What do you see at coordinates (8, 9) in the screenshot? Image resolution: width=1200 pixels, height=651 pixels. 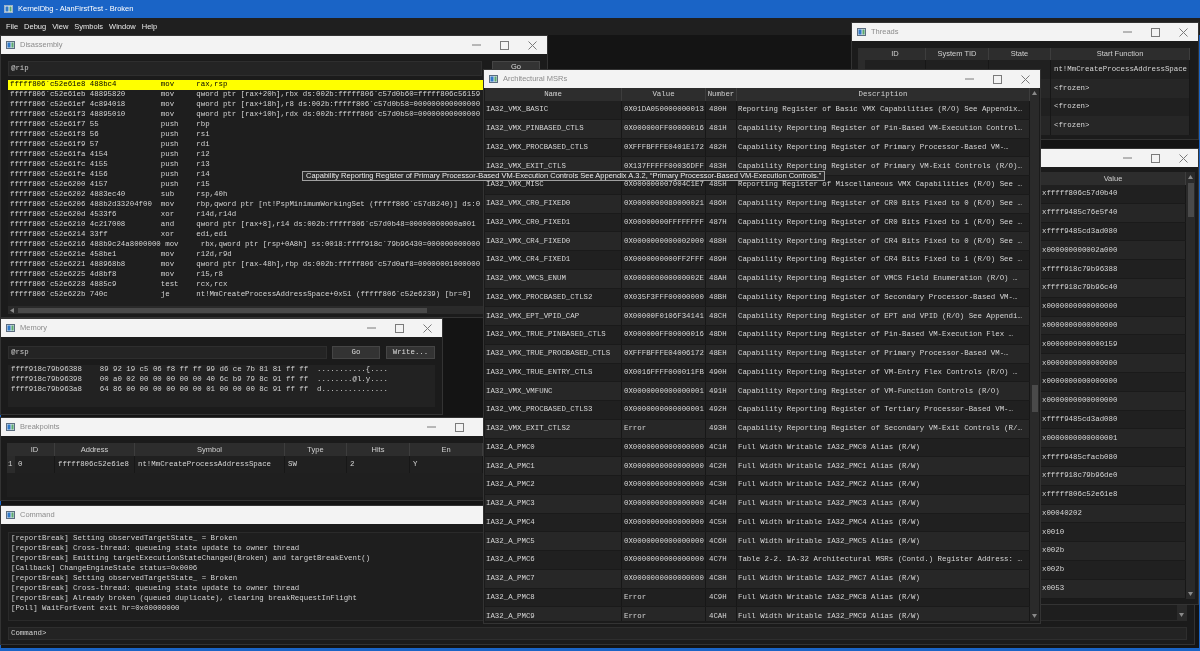 I see `app-icon` at bounding box center [8, 9].